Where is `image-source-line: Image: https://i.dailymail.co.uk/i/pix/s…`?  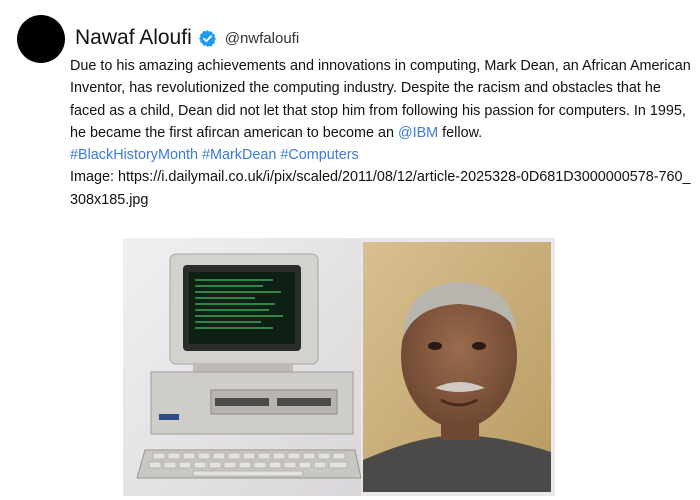 image-source-line: Image: https://i.dailymail.co.uk/i/pix/s… is located at coordinates (382, 188).